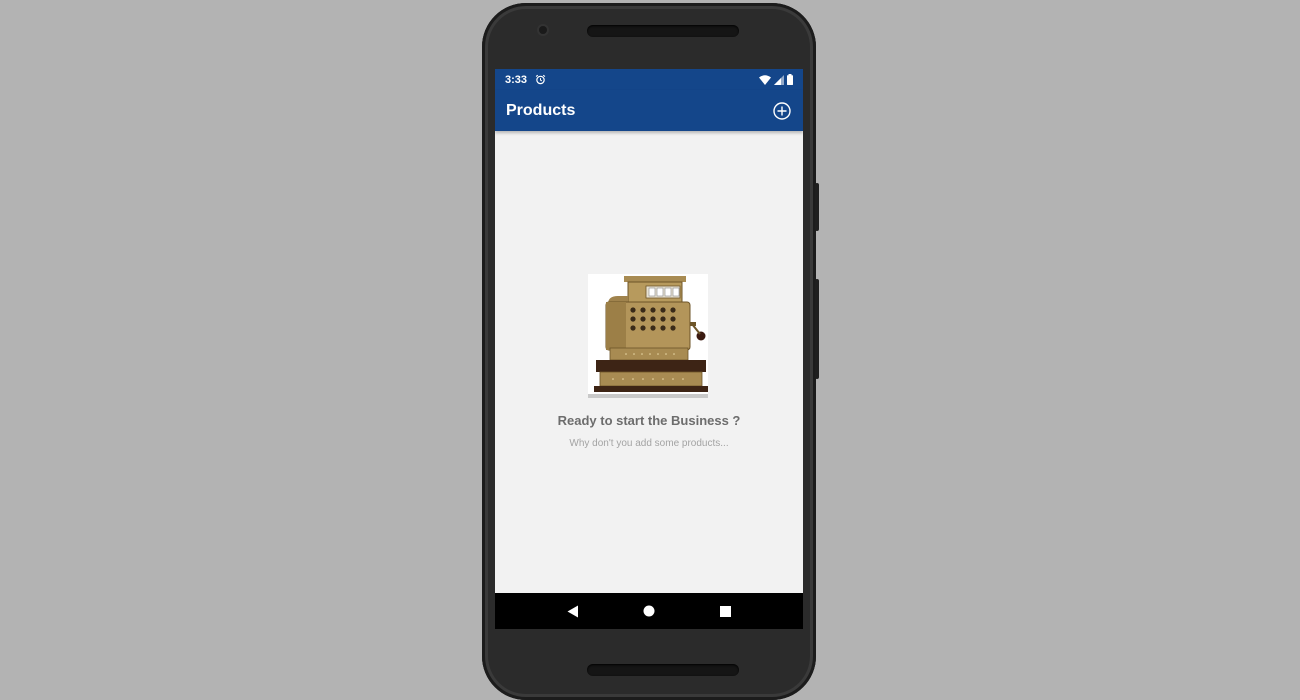 The image size is (1300, 700). I want to click on cash-register-illustration, so click(648, 336).